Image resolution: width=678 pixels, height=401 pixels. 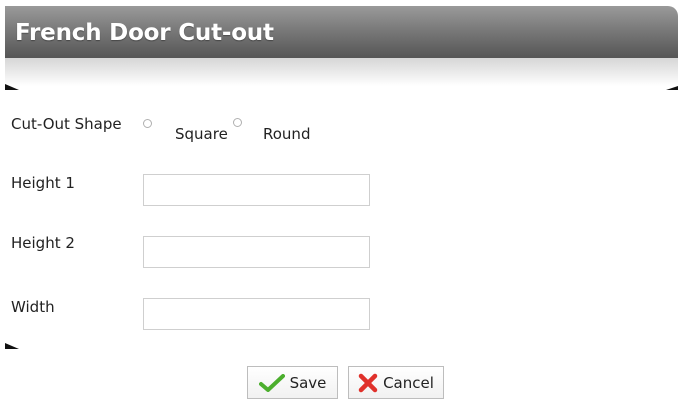 I want to click on corner-marker-top-right, so click(x=672, y=88).